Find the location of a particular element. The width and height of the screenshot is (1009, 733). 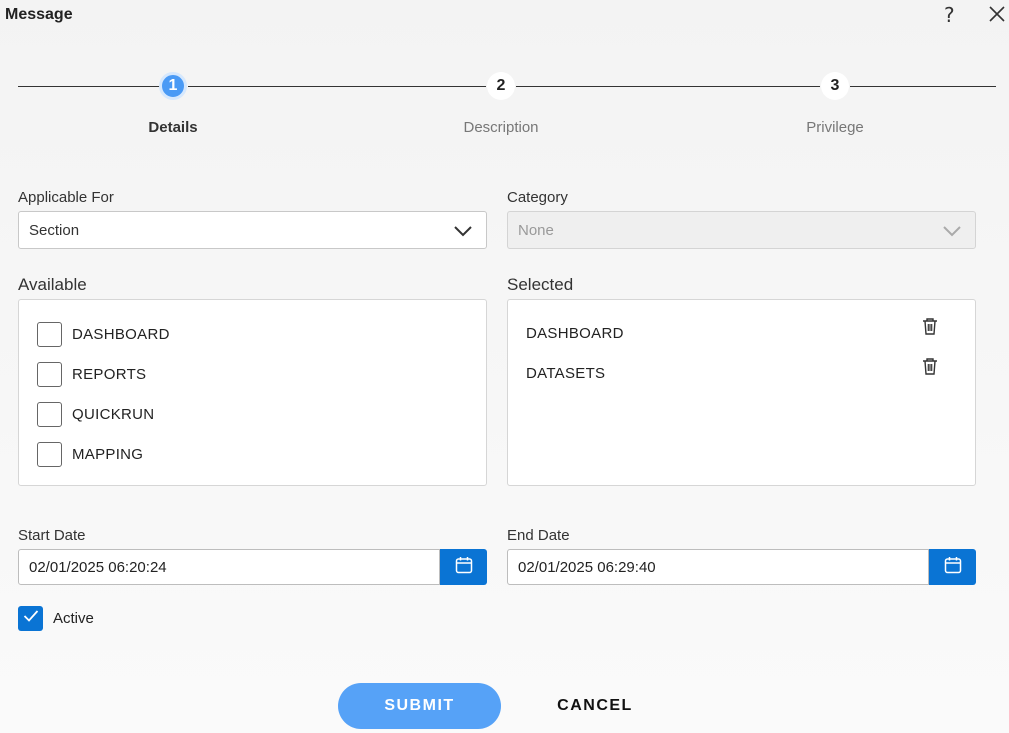

end-date-input: 02/01/2025 06:29:40 is located at coordinates (718, 567).